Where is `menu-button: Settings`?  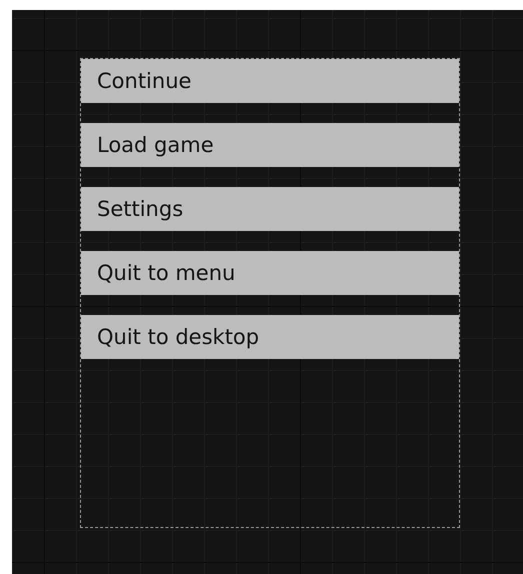
menu-button: Settings is located at coordinates (270, 209).